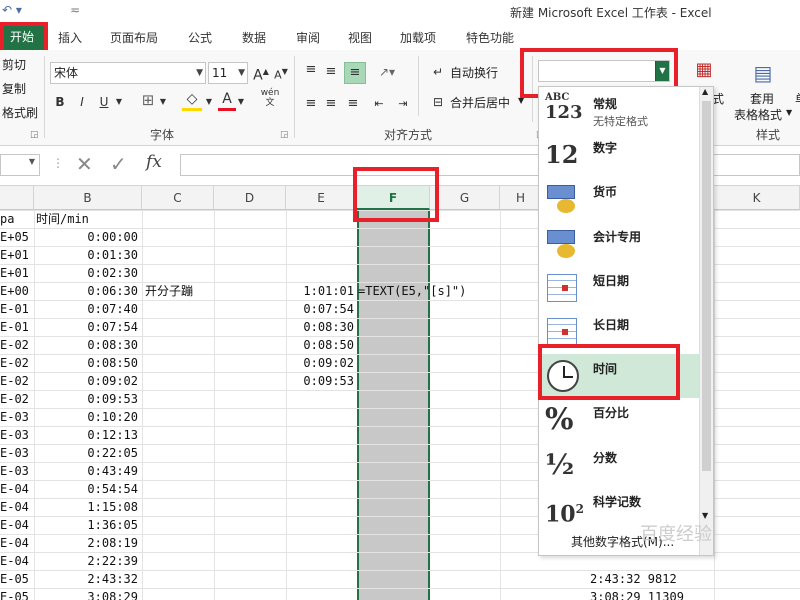  Describe the element at coordinates (311, 70) in the screenshot. I see `align-top-icon: ≡` at that location.